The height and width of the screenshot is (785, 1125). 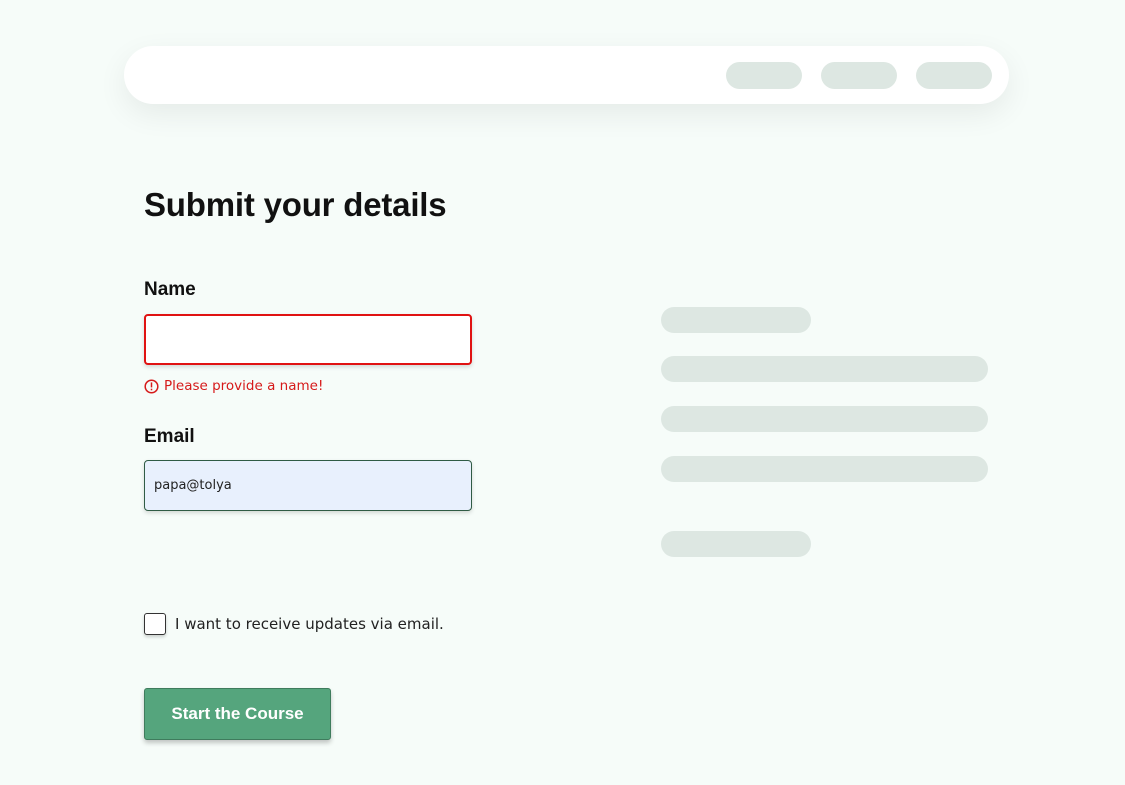 I want to click on name-error-message: Please provide a name!, so click(x=233, y=386).